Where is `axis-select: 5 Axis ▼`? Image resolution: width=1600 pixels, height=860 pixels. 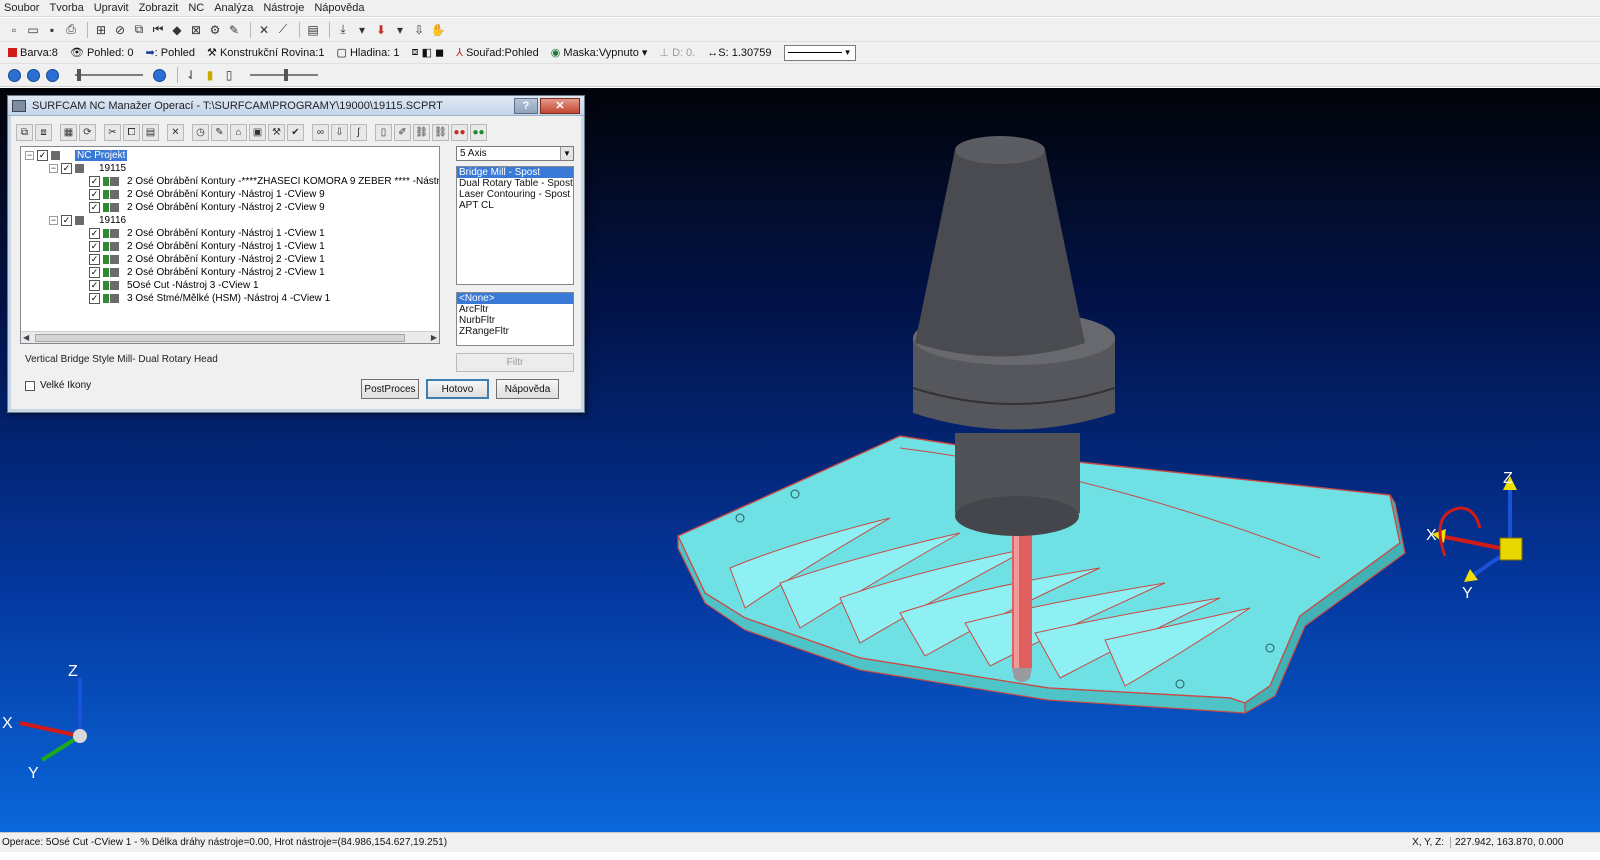
axis-select: 5 Axis ▼ is located at coordinates (515, 153).